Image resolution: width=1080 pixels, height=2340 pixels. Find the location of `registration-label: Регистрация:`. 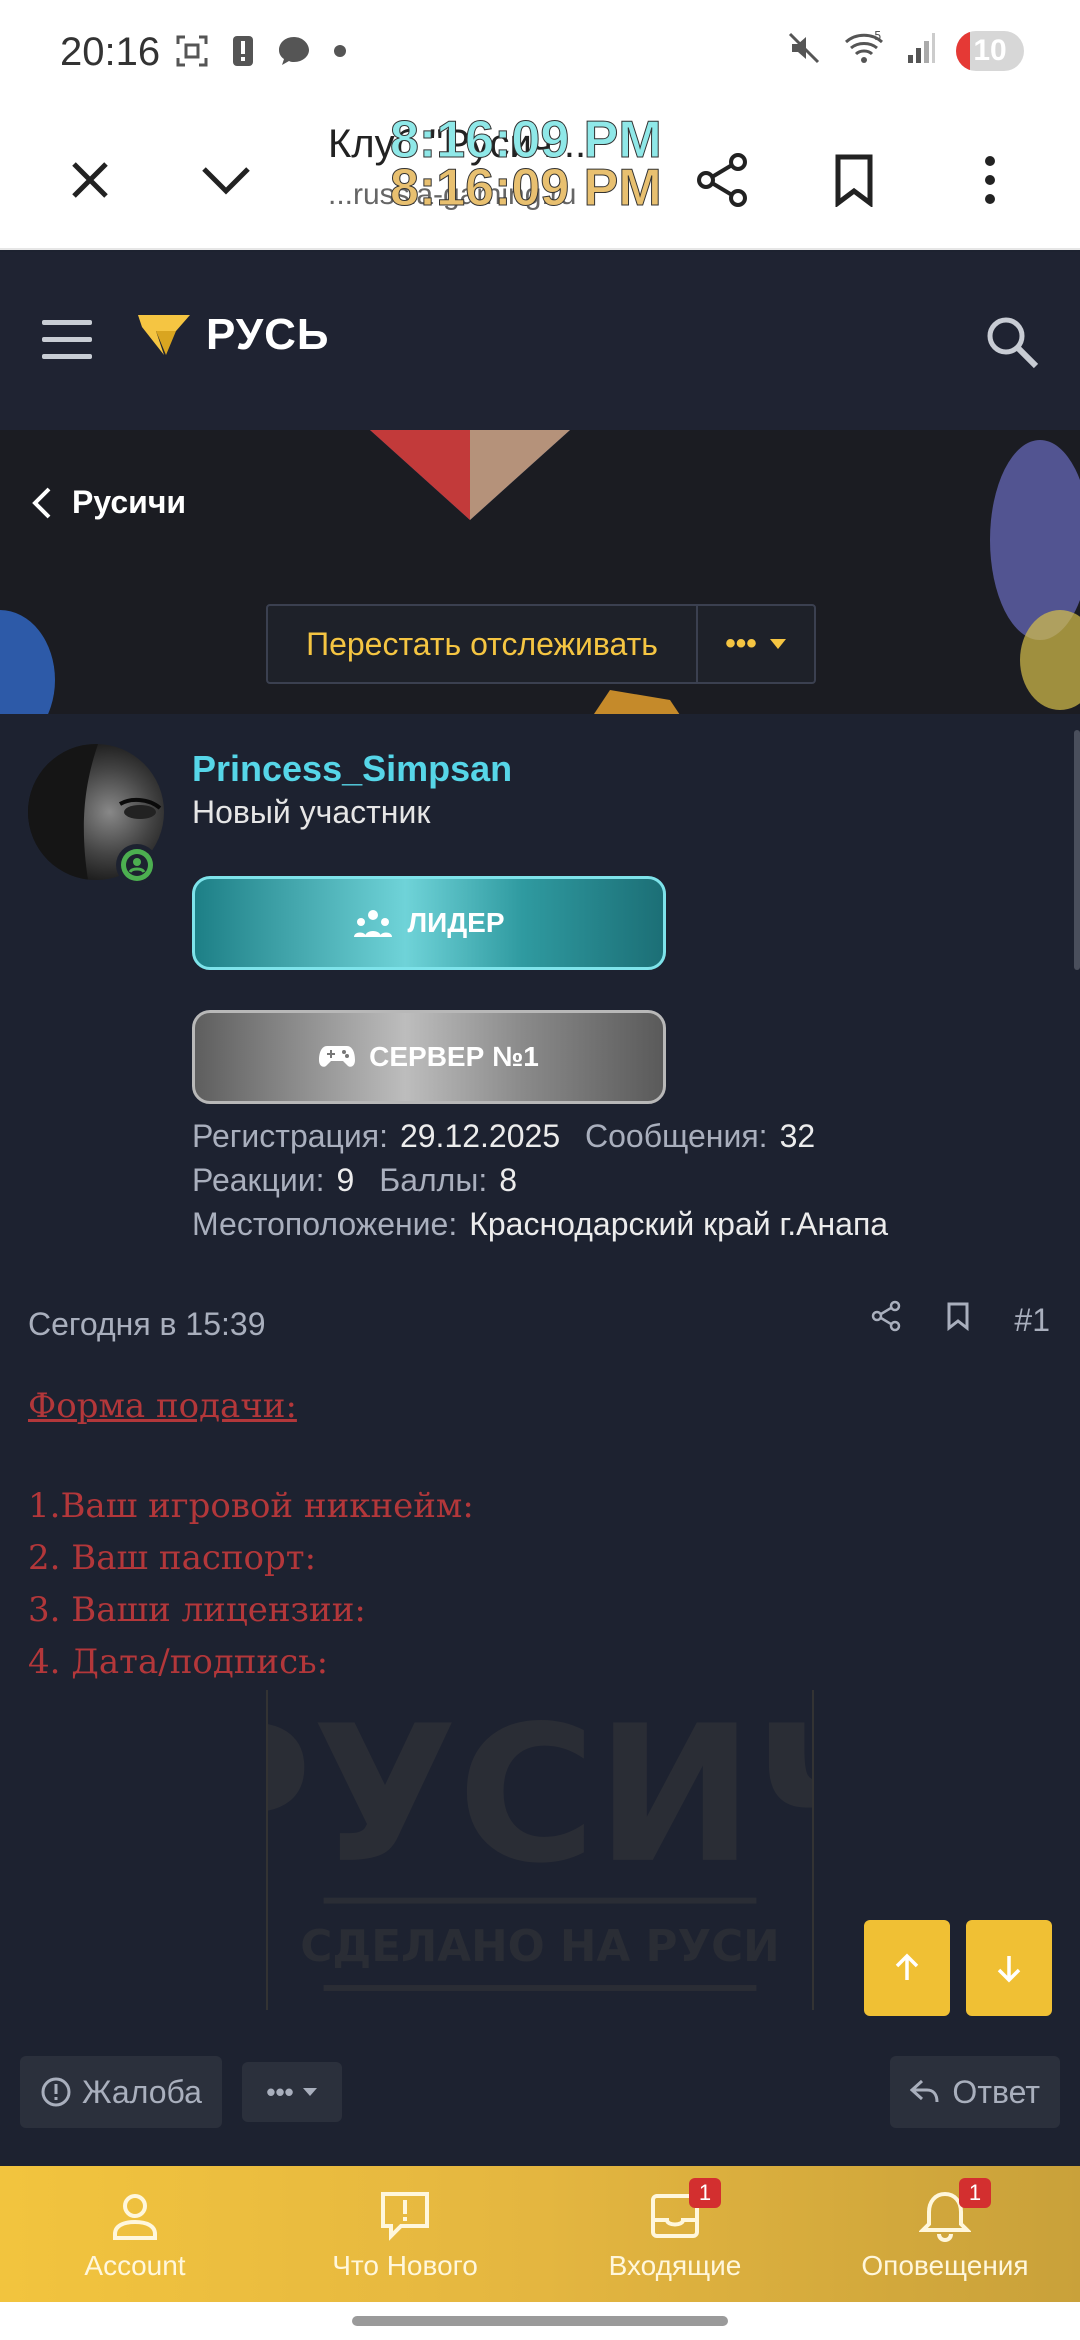

registration-label: Регистрация: is located at coordinates (290, 1136).